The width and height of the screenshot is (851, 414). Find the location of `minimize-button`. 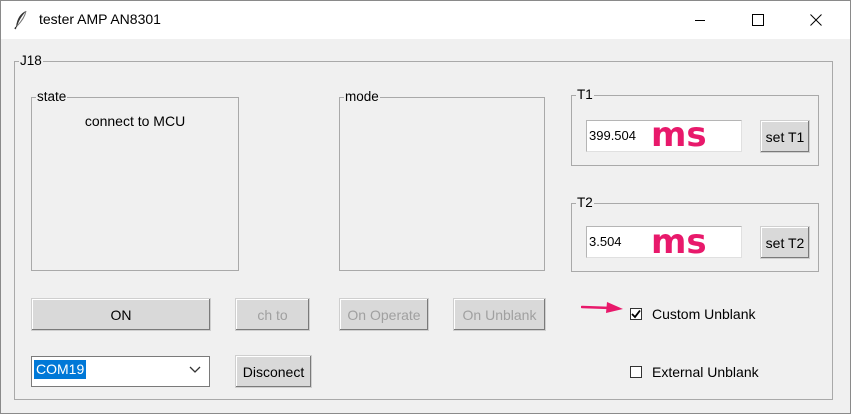

minimize-button is located at coordinates (700, 20).